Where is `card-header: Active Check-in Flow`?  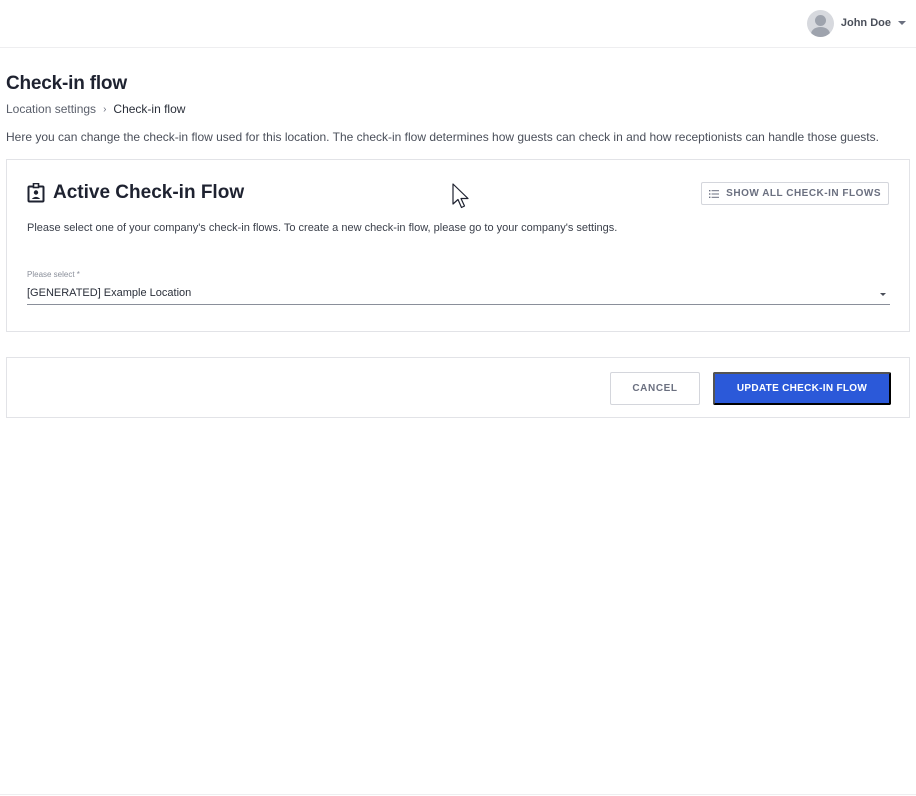 card-header: Active Check-in Flow is located at coordinates (135, 193).